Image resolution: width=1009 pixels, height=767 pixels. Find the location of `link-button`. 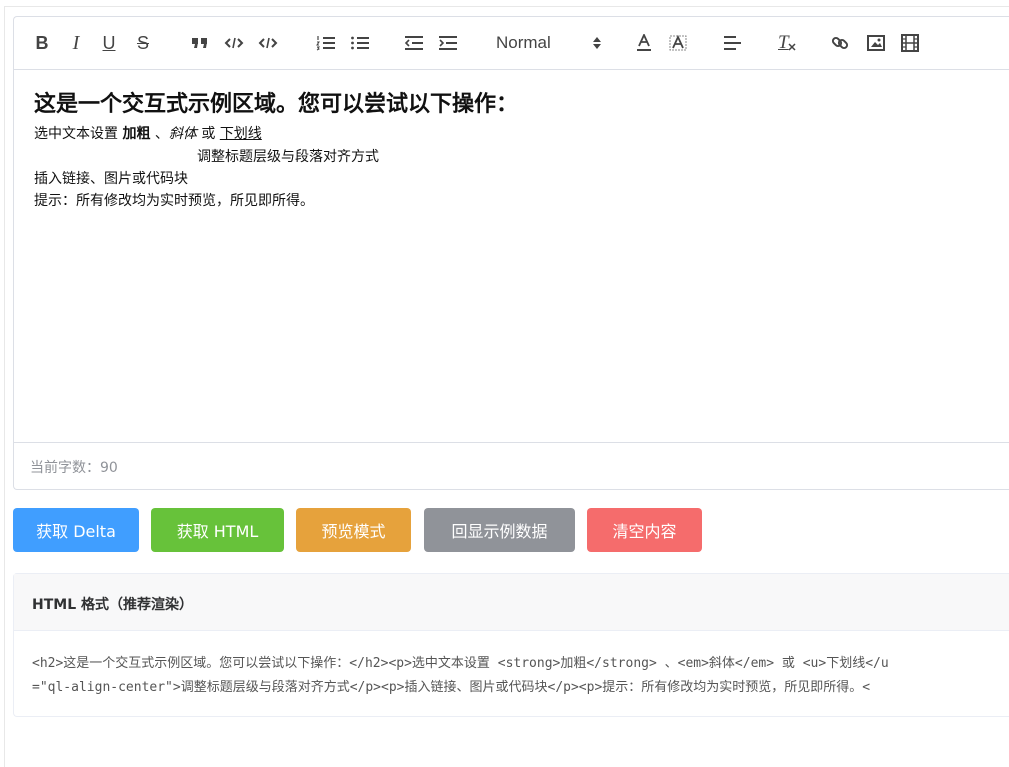

link-button is located at coordinates (840, 43).